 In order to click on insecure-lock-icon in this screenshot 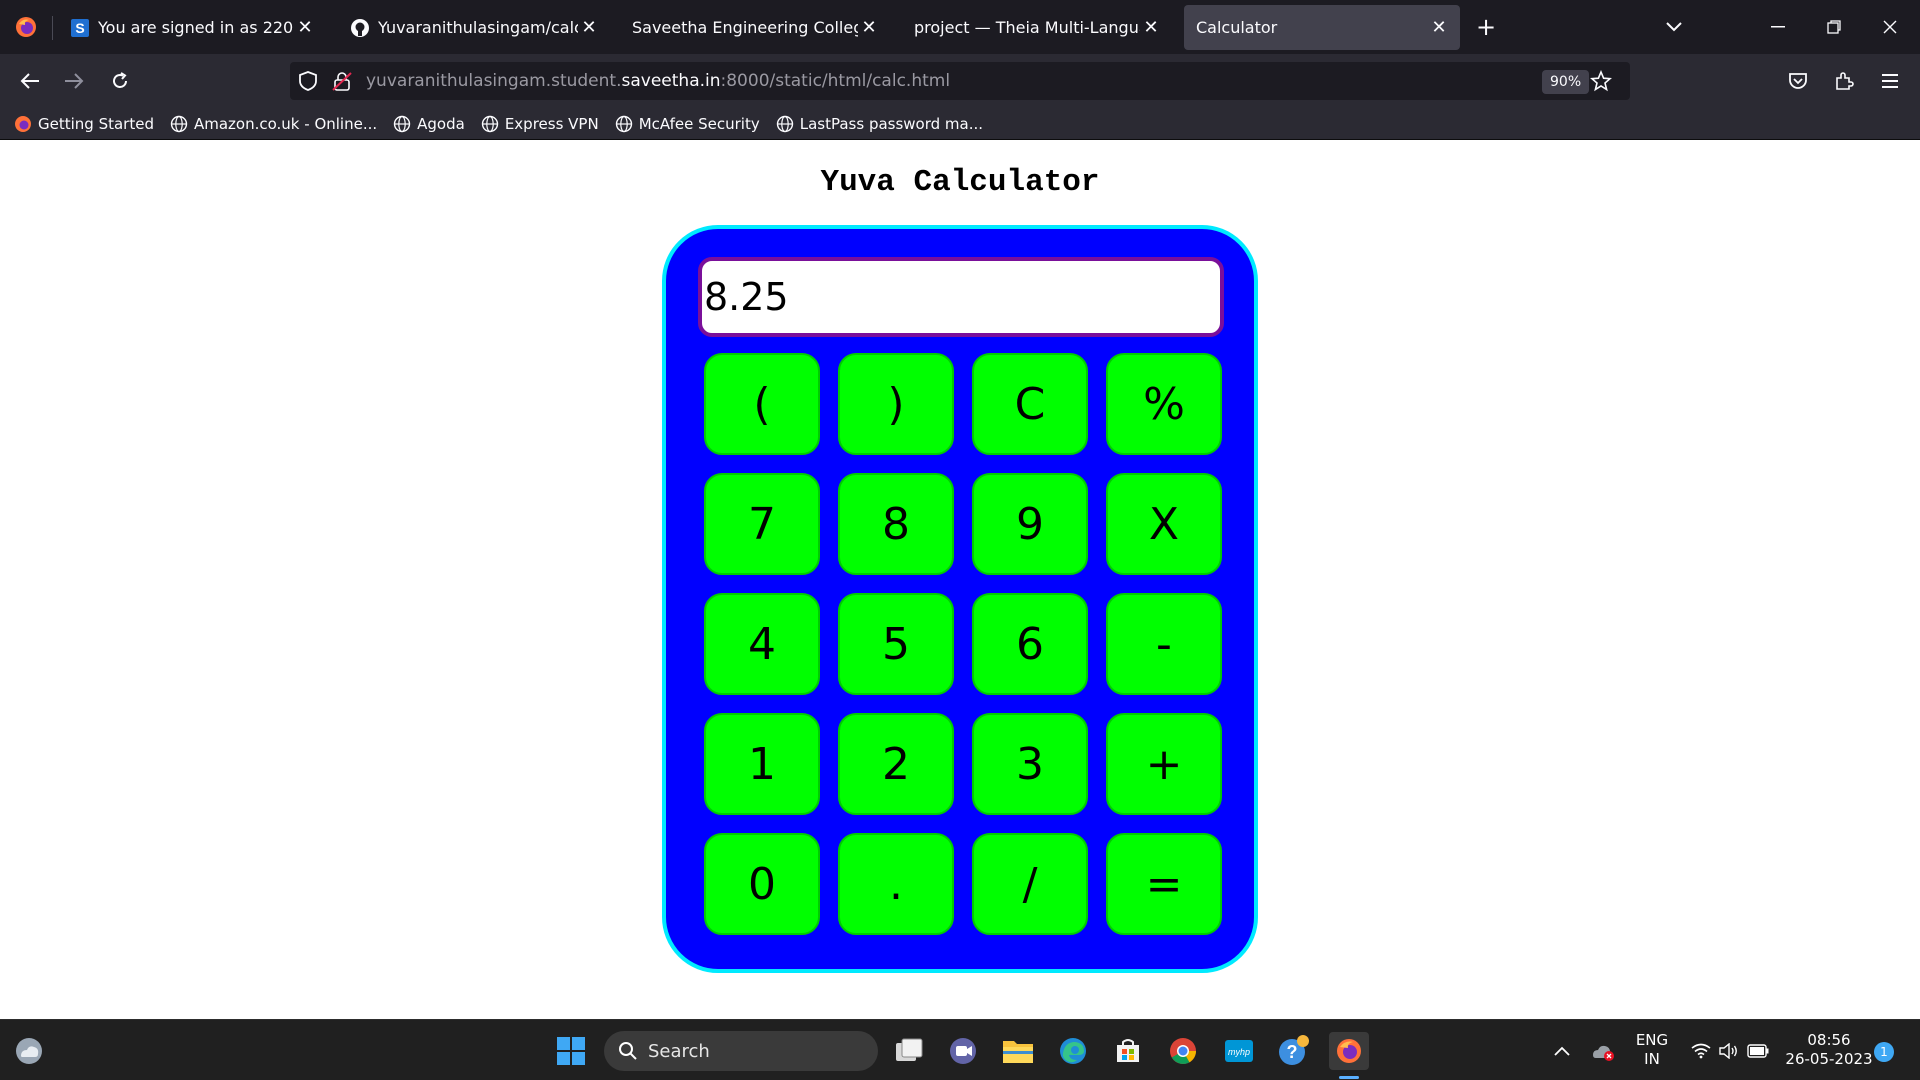, I will do `click(342, 83)`.